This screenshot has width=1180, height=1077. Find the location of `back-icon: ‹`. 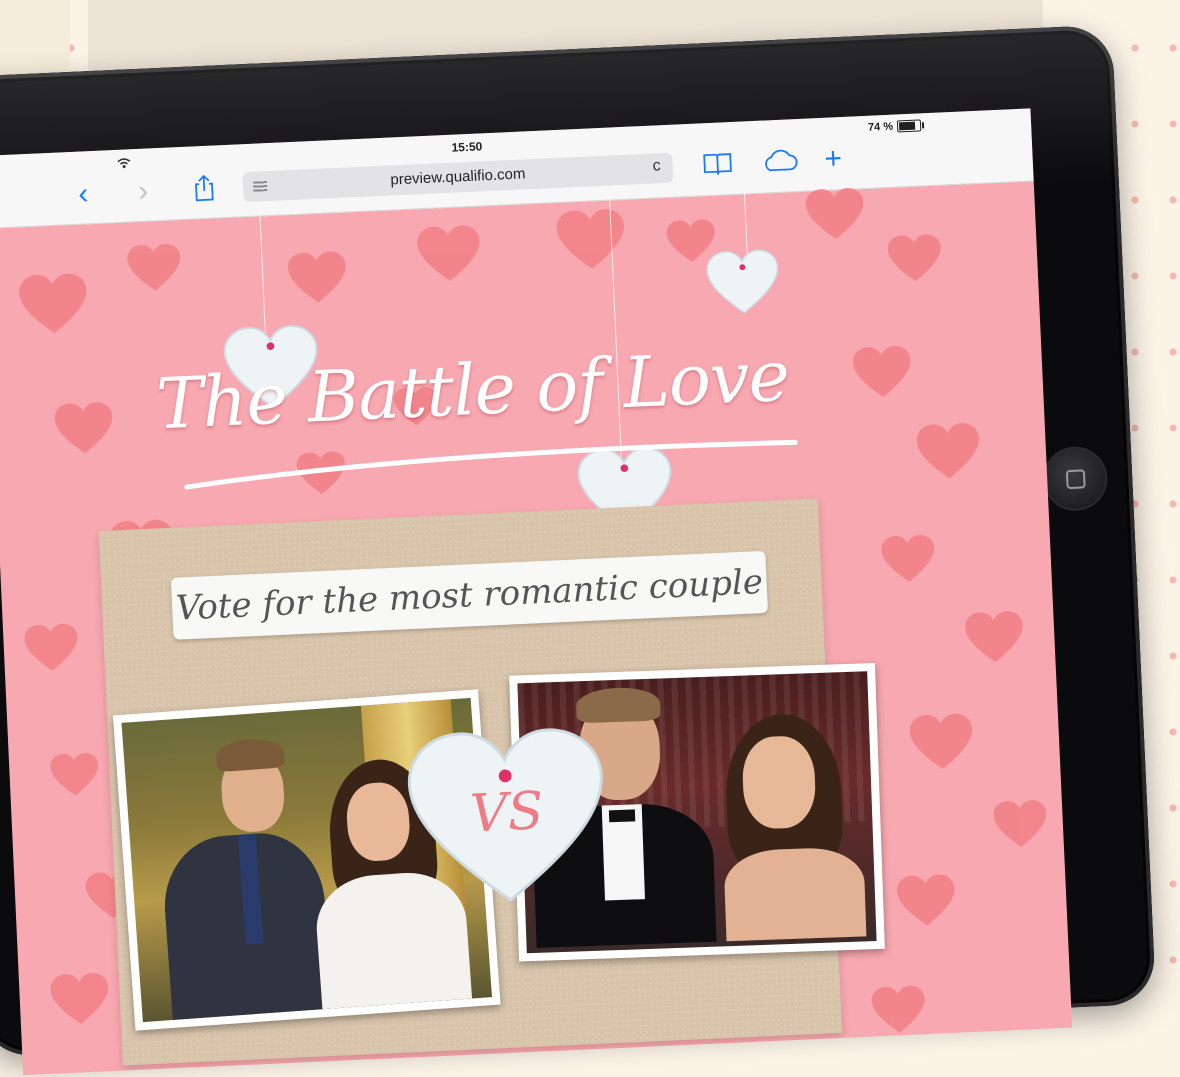

back-icon: ‹ is located at coordinates (83, 193).